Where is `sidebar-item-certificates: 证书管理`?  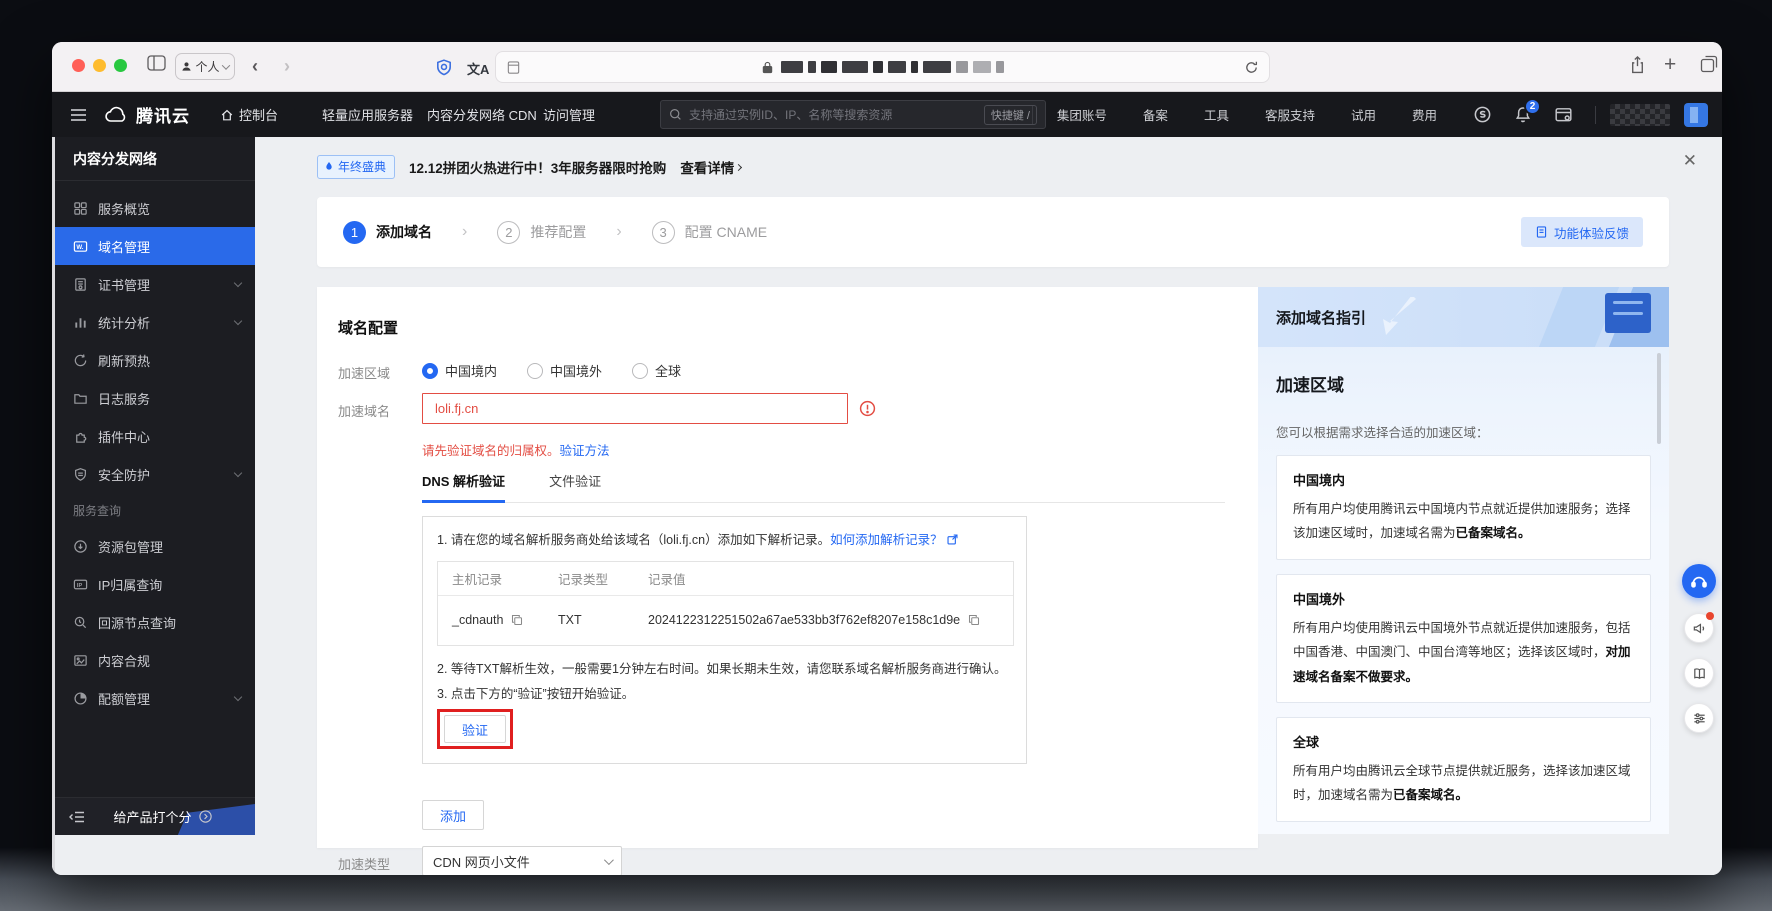 sidebar-item-certificates: 证书管理 is located at coordinates (155, 284).